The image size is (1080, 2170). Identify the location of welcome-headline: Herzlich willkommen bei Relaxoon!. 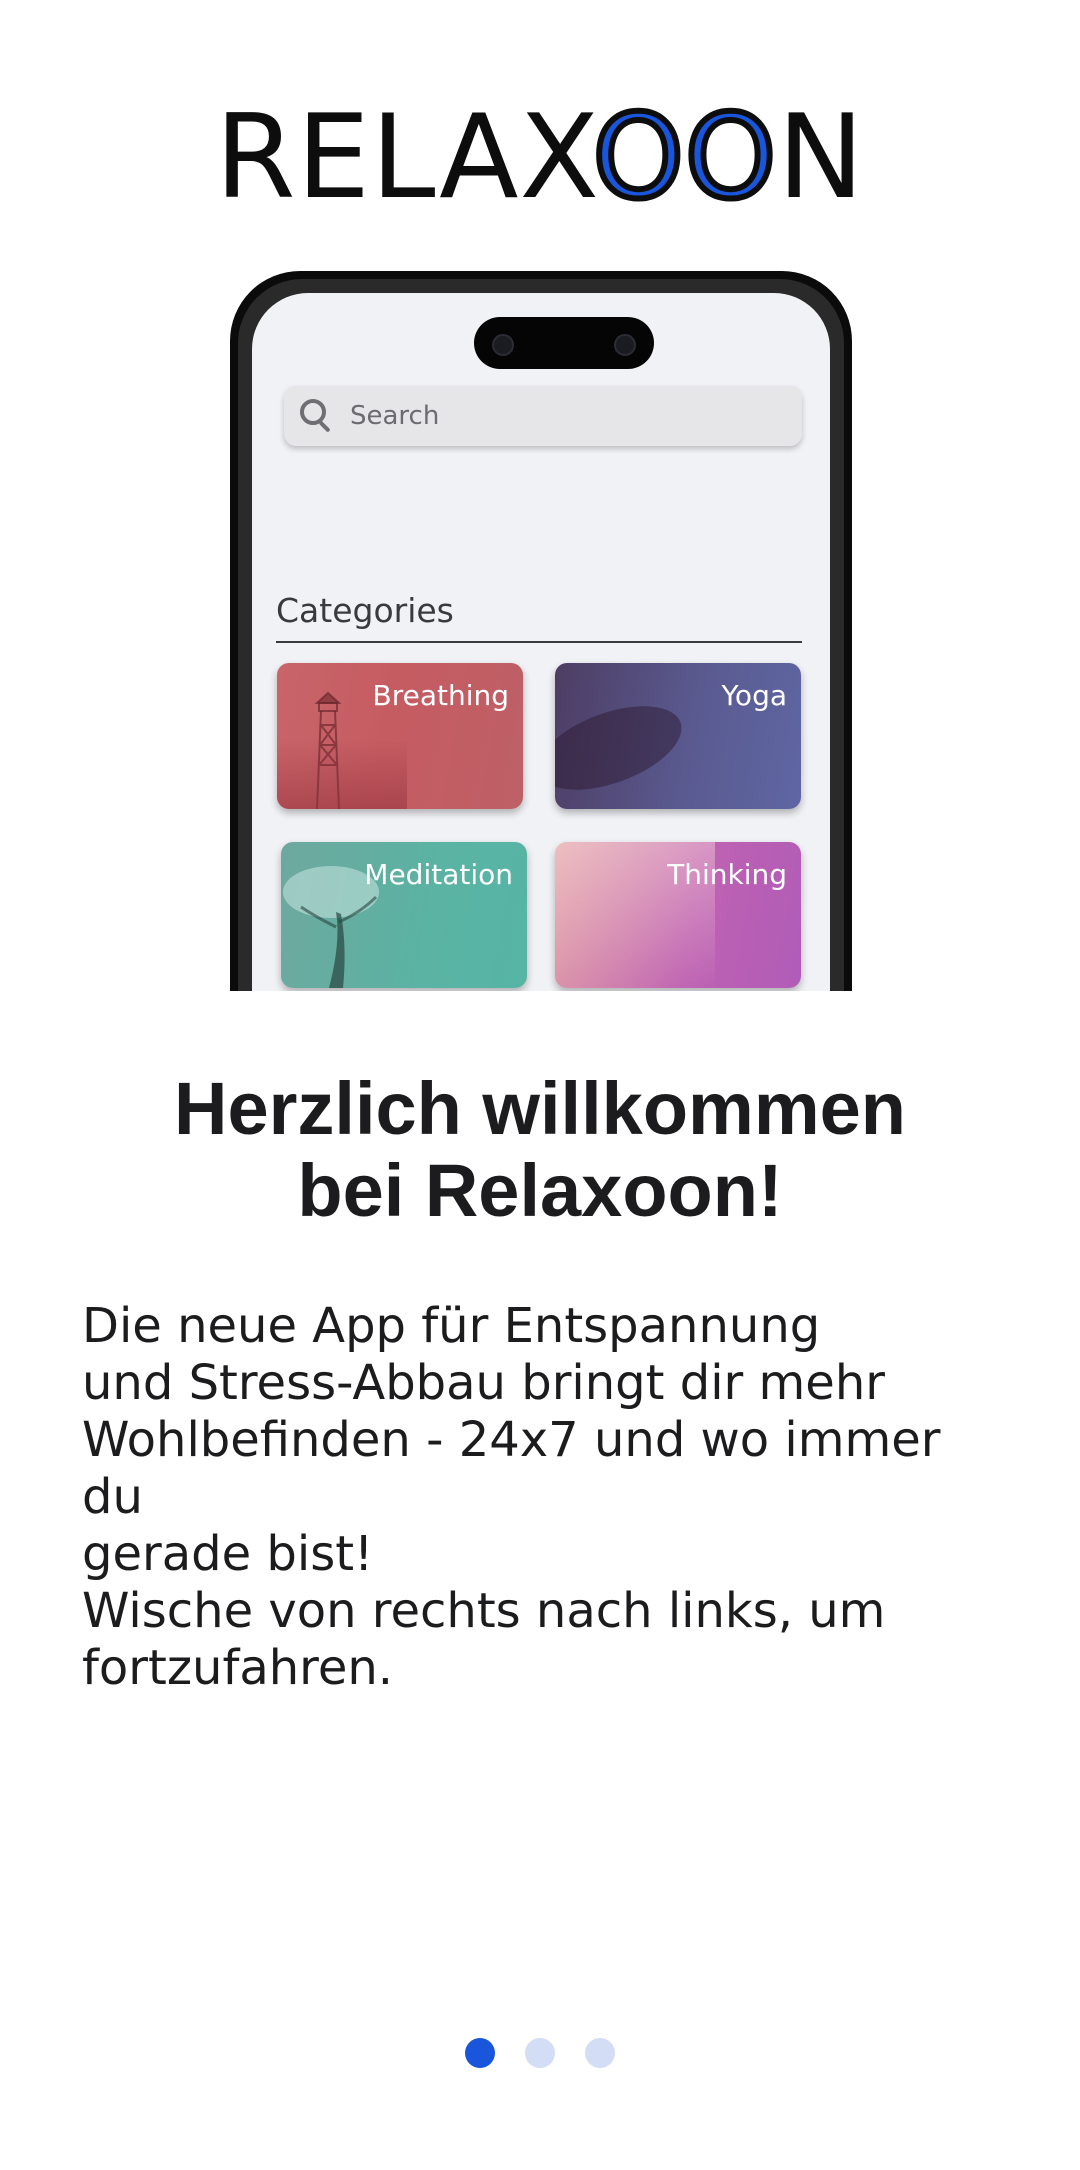
(540, 1150).